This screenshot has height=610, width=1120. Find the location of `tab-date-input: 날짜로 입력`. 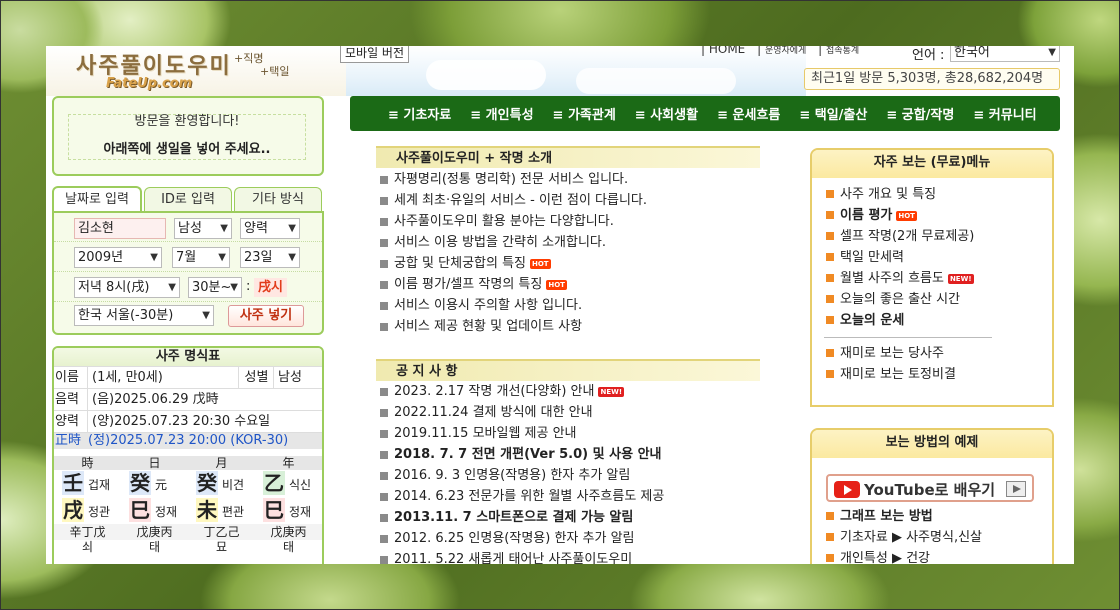

tab-date-input: 날짜로 입력 is located at coordinates (97, 199).